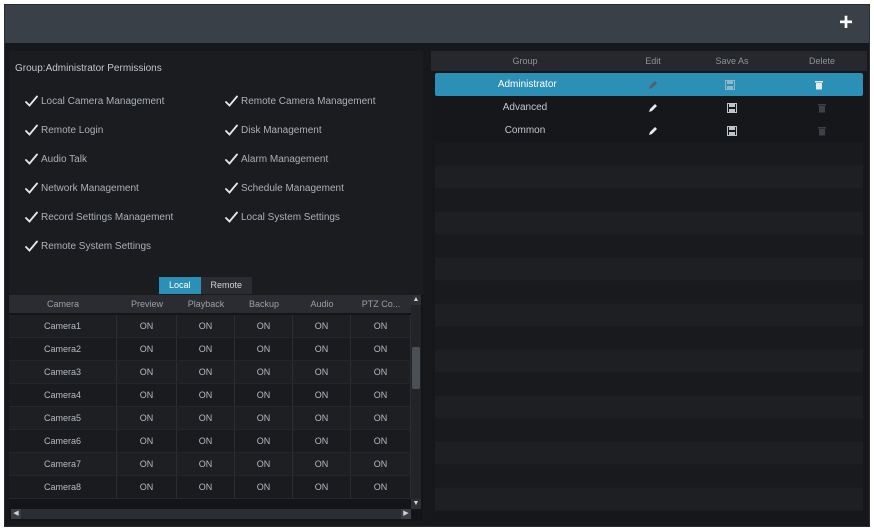 The height and width of the screenshot is (531, 874). I want to click on scroll-up-icon: ▲, so click(416, 300).